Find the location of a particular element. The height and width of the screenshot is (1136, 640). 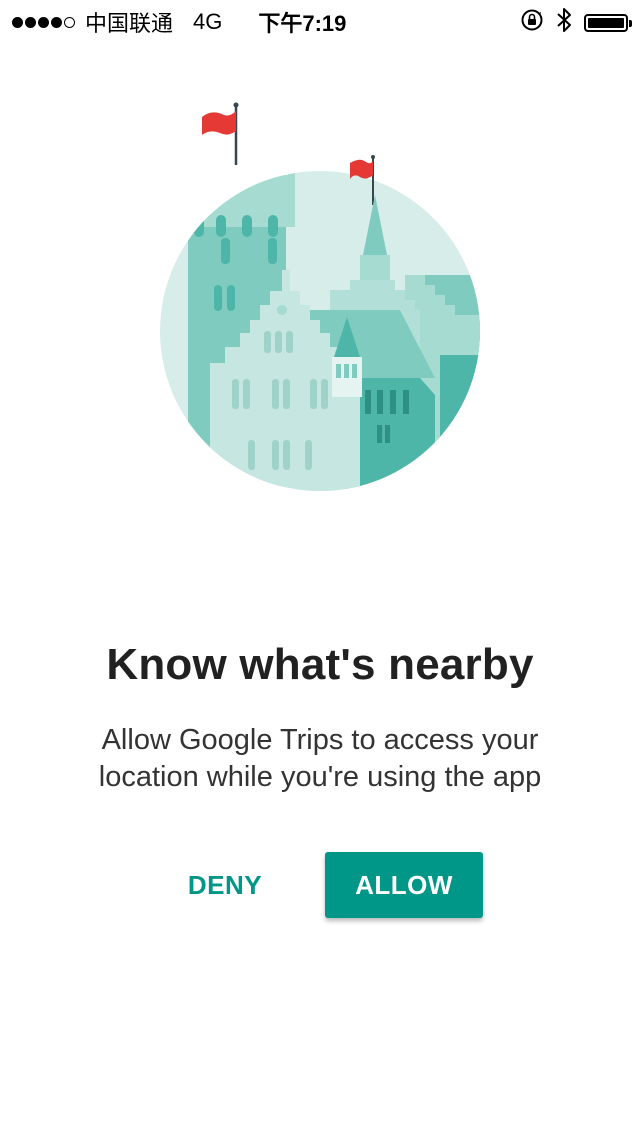

page-title: Know what's nearby is located at coordinates (320, 664).